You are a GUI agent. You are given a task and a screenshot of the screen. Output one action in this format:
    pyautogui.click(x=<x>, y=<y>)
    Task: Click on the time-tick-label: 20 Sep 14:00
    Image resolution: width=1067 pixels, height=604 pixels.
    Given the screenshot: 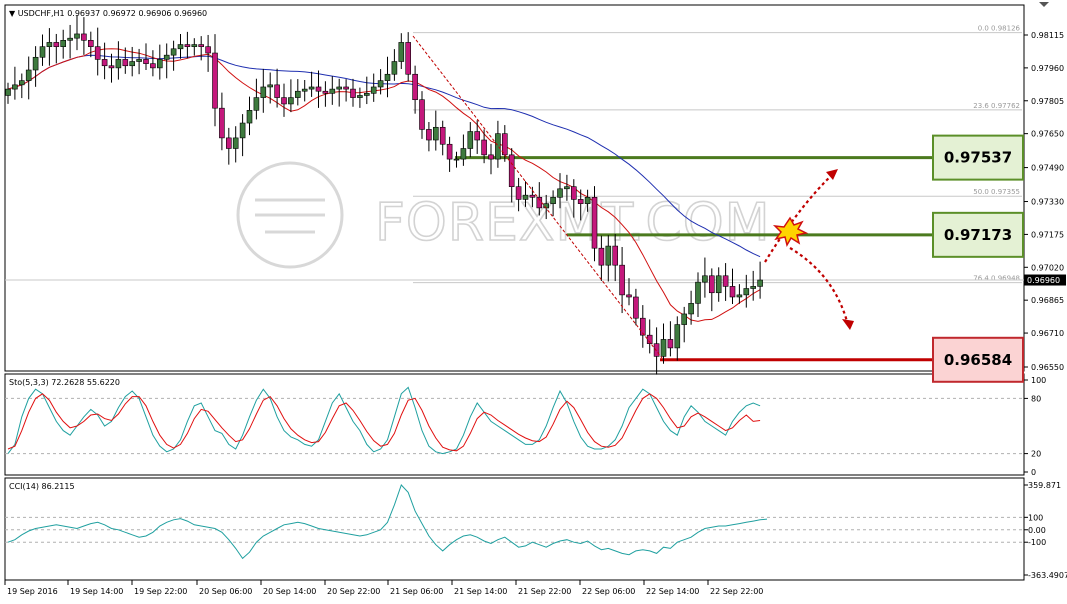 What is the action you would take?
    pyautogui.click(x=289, y=591)
    